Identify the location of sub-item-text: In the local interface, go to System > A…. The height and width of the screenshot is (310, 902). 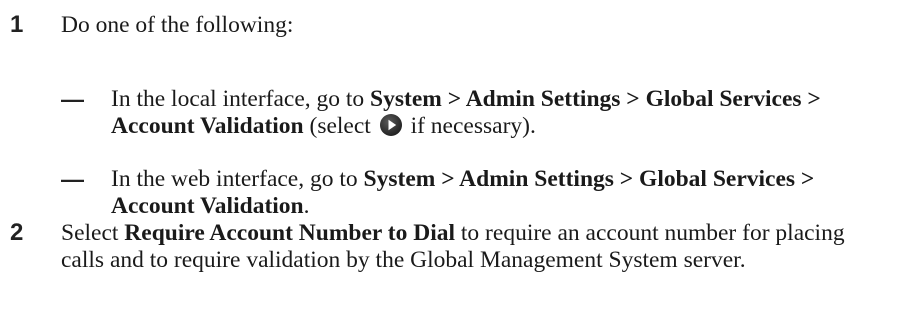
(491, 113).